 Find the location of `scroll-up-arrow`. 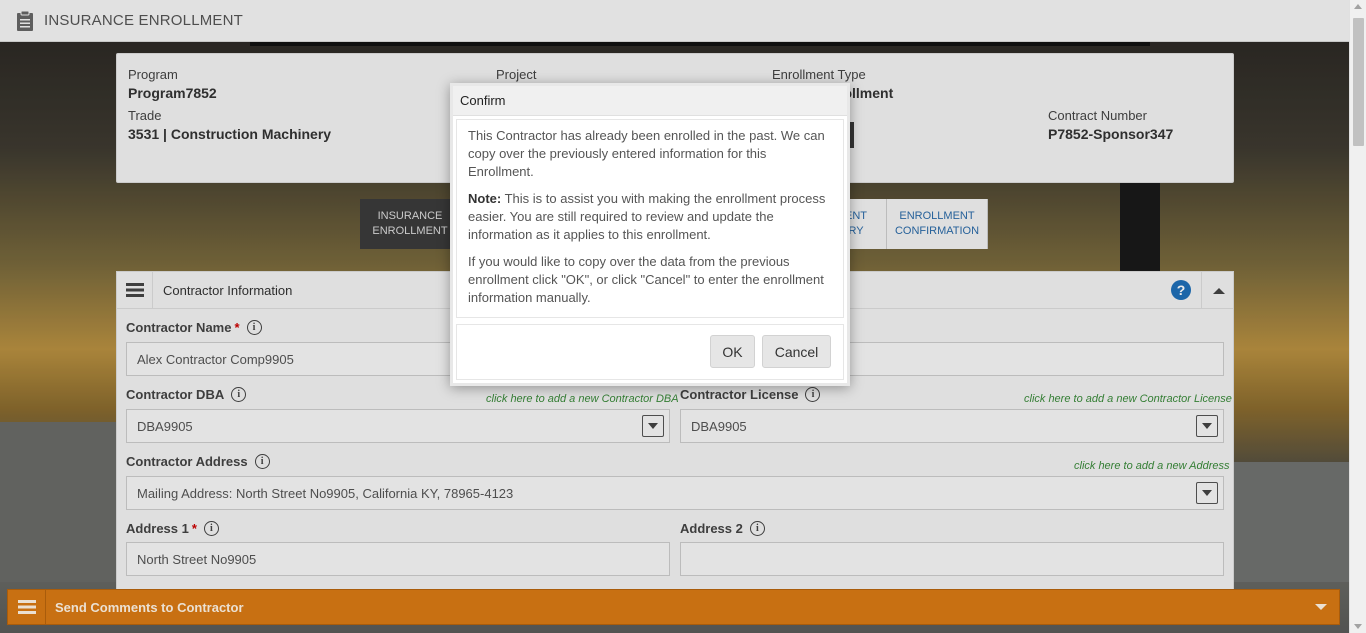

scroll-up-arrow is located at coordinates (1358, 6).